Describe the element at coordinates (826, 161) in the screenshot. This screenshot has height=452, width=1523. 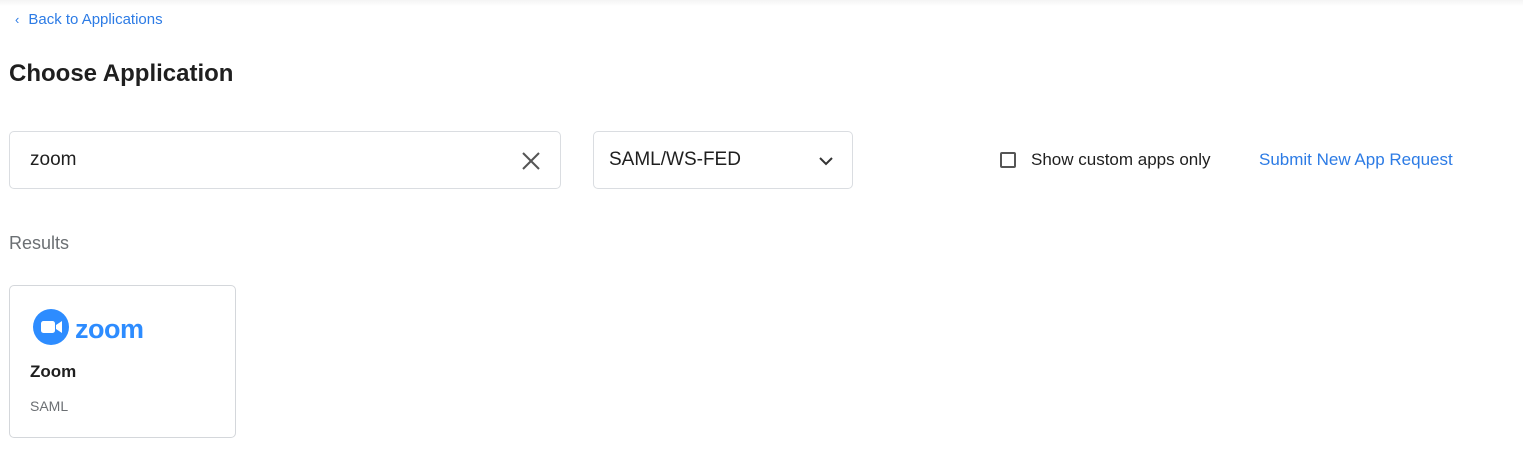
I see `chevron-down-icon` at that location.